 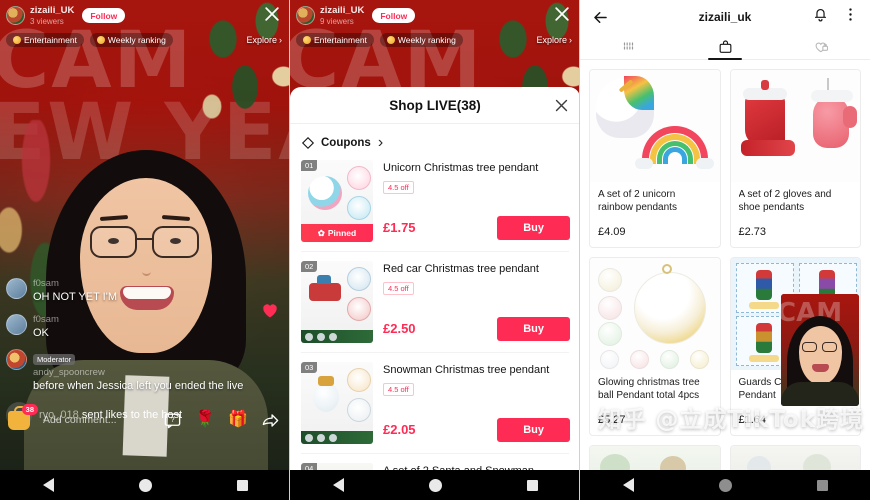 I want to click on android-navbar, so click(x=725, y=485).